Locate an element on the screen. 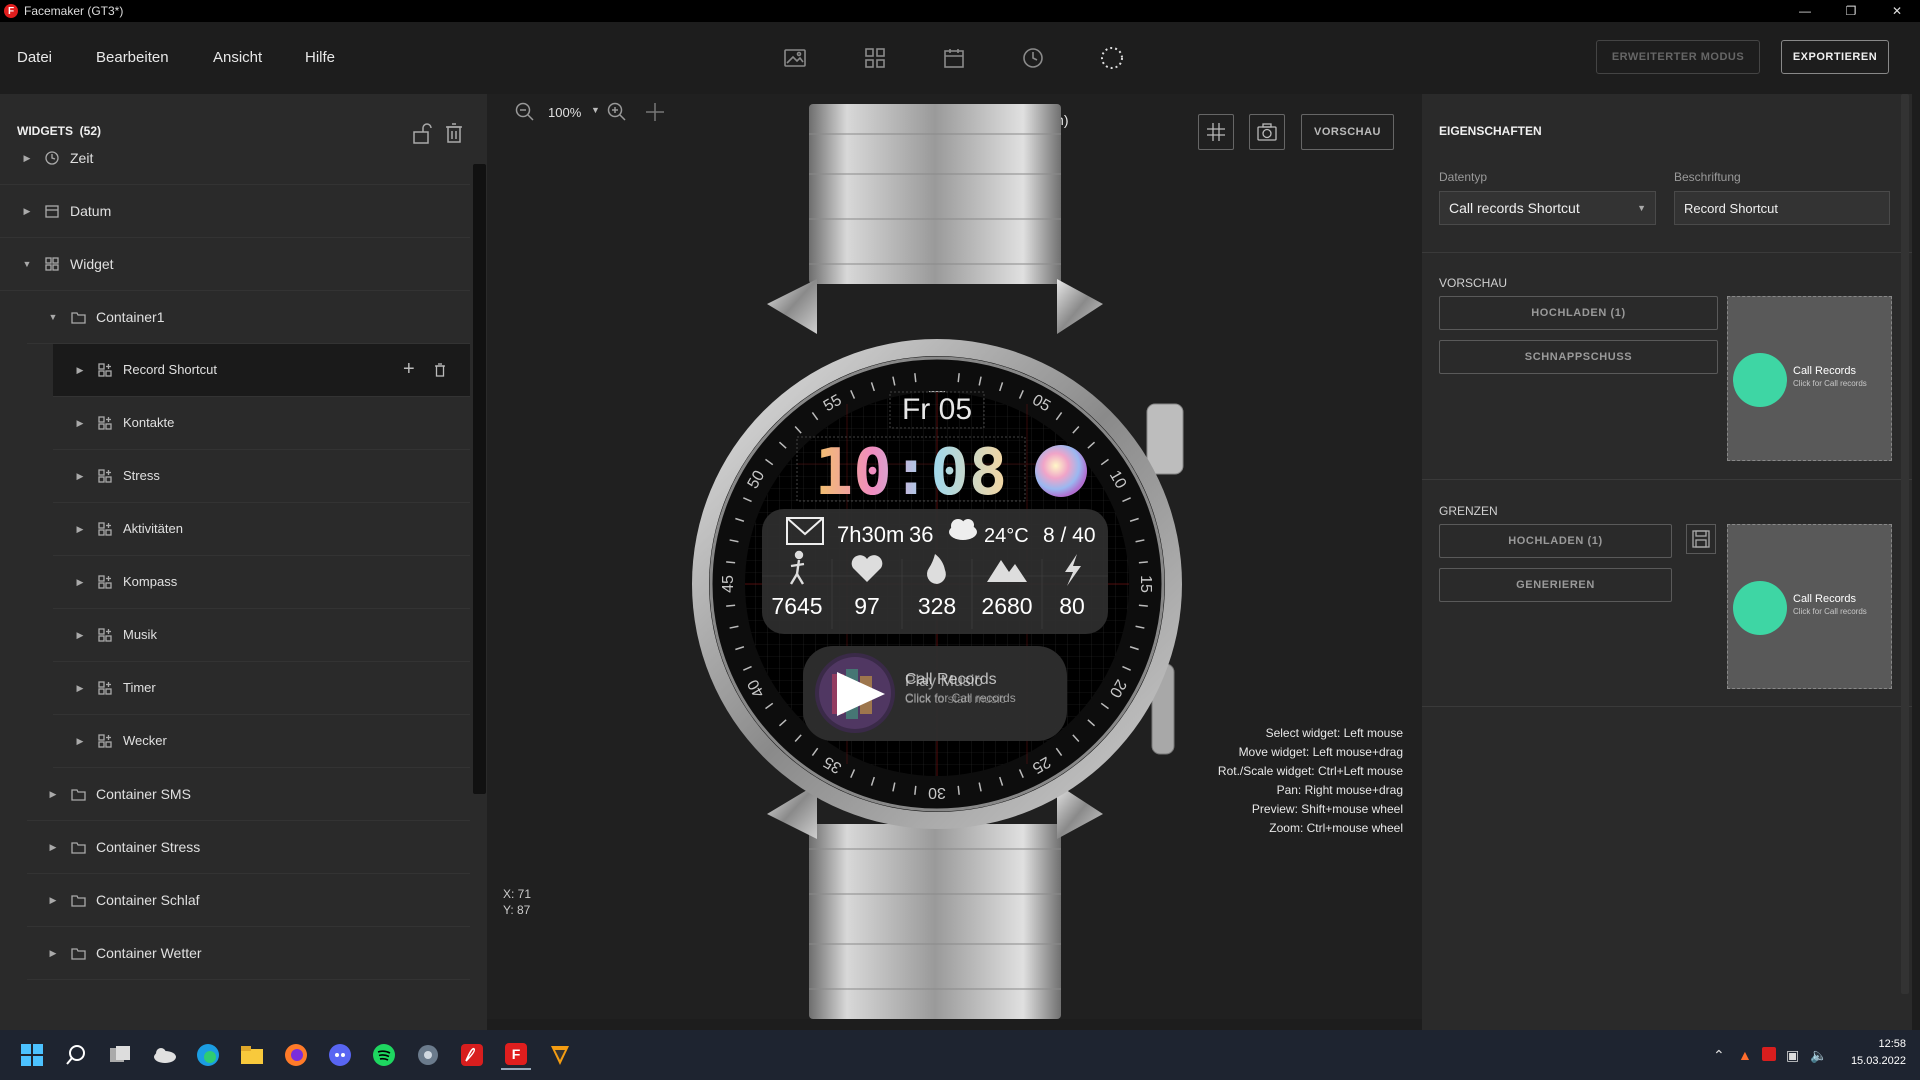 The width and height of the screenshot is (1920, 1080). preview-upload-button: HOCHLADEN (1) is located at coordinates (1578, 313).